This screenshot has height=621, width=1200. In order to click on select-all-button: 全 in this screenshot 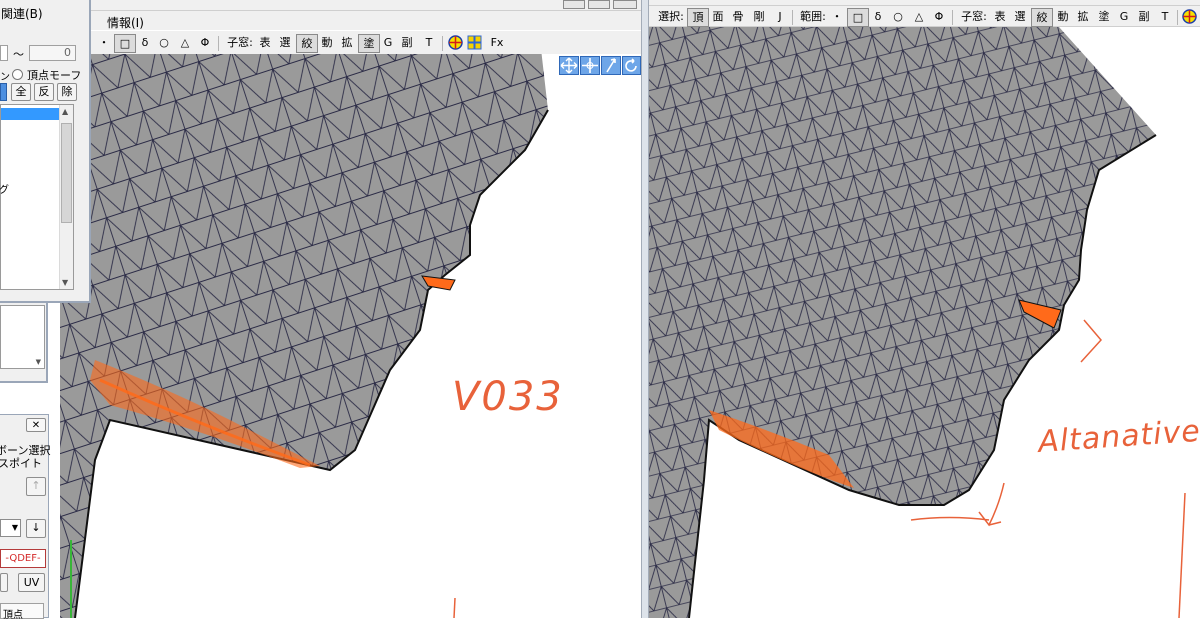, I will do `click(21, 92)`.